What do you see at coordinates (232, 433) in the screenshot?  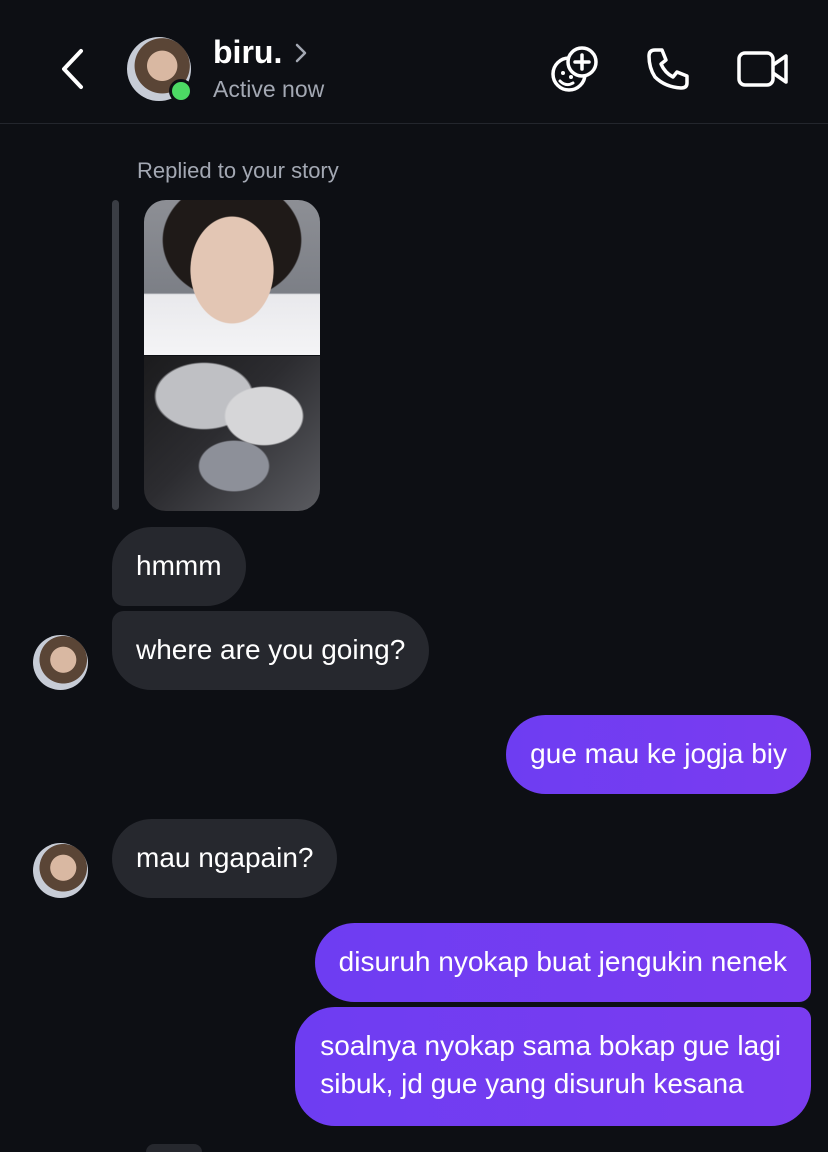 I see `story-photo-suitcase` at bounding box center [232, 433].